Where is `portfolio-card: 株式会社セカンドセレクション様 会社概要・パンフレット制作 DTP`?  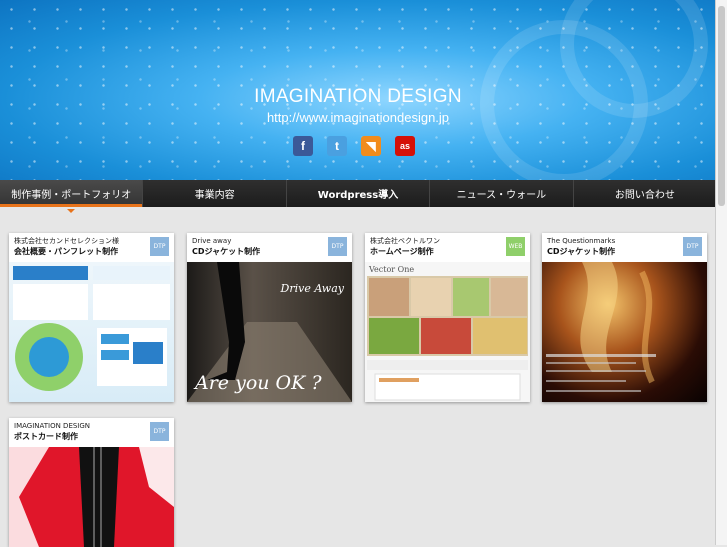 portfolio-card: 株式会社セカンドセレクション様 会社概要・パンフレット制作 DTP is located at coordinates (91, 317).